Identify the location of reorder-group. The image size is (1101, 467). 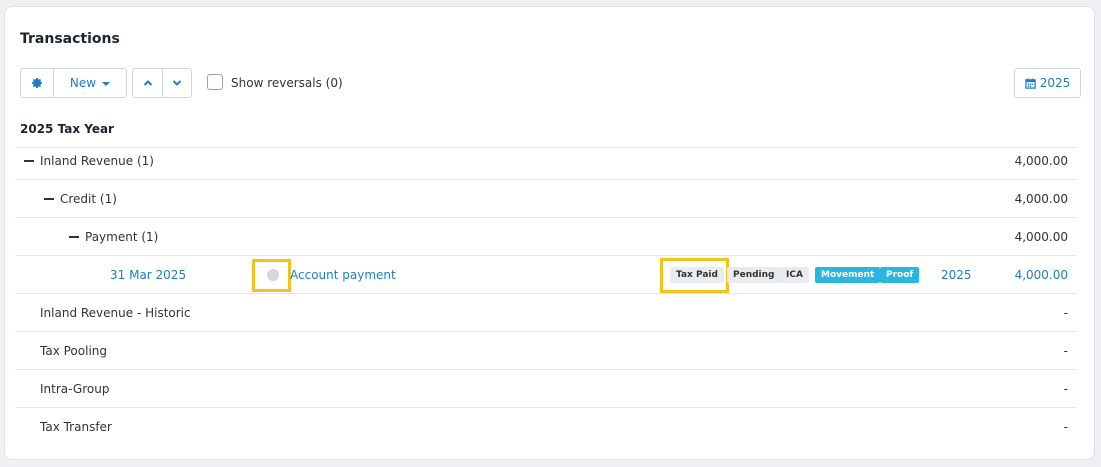
(162, 83).